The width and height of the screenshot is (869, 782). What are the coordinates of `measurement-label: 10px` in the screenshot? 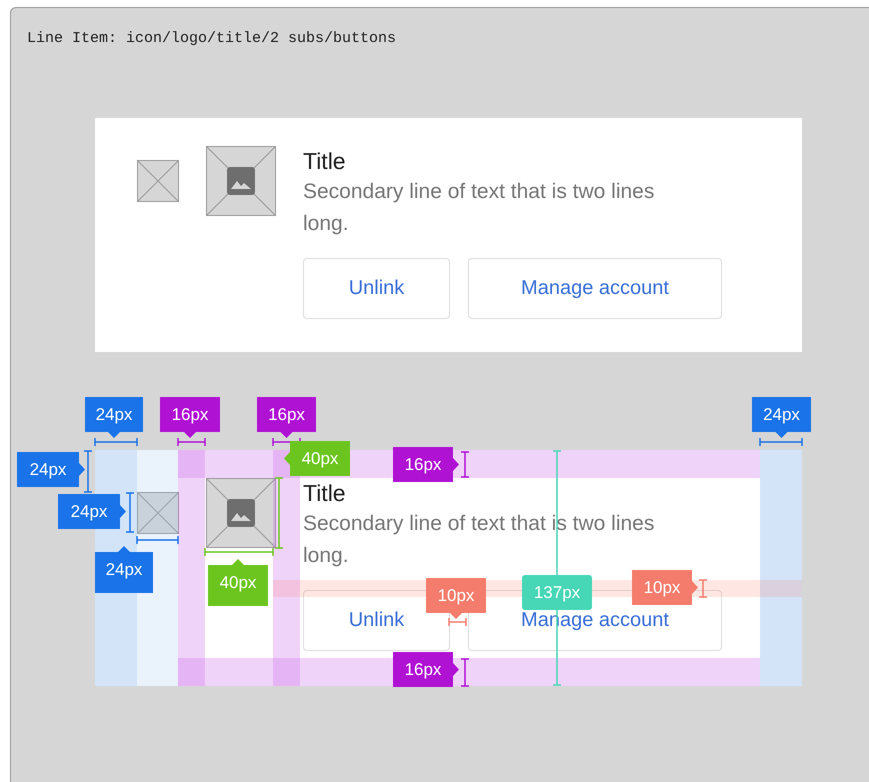 It's located at (665, 587).